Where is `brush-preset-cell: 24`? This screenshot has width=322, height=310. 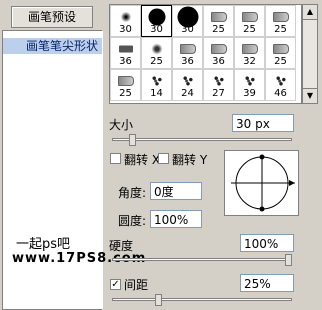
brush-preset-cell: 24 is located at coordinates (187, 85).